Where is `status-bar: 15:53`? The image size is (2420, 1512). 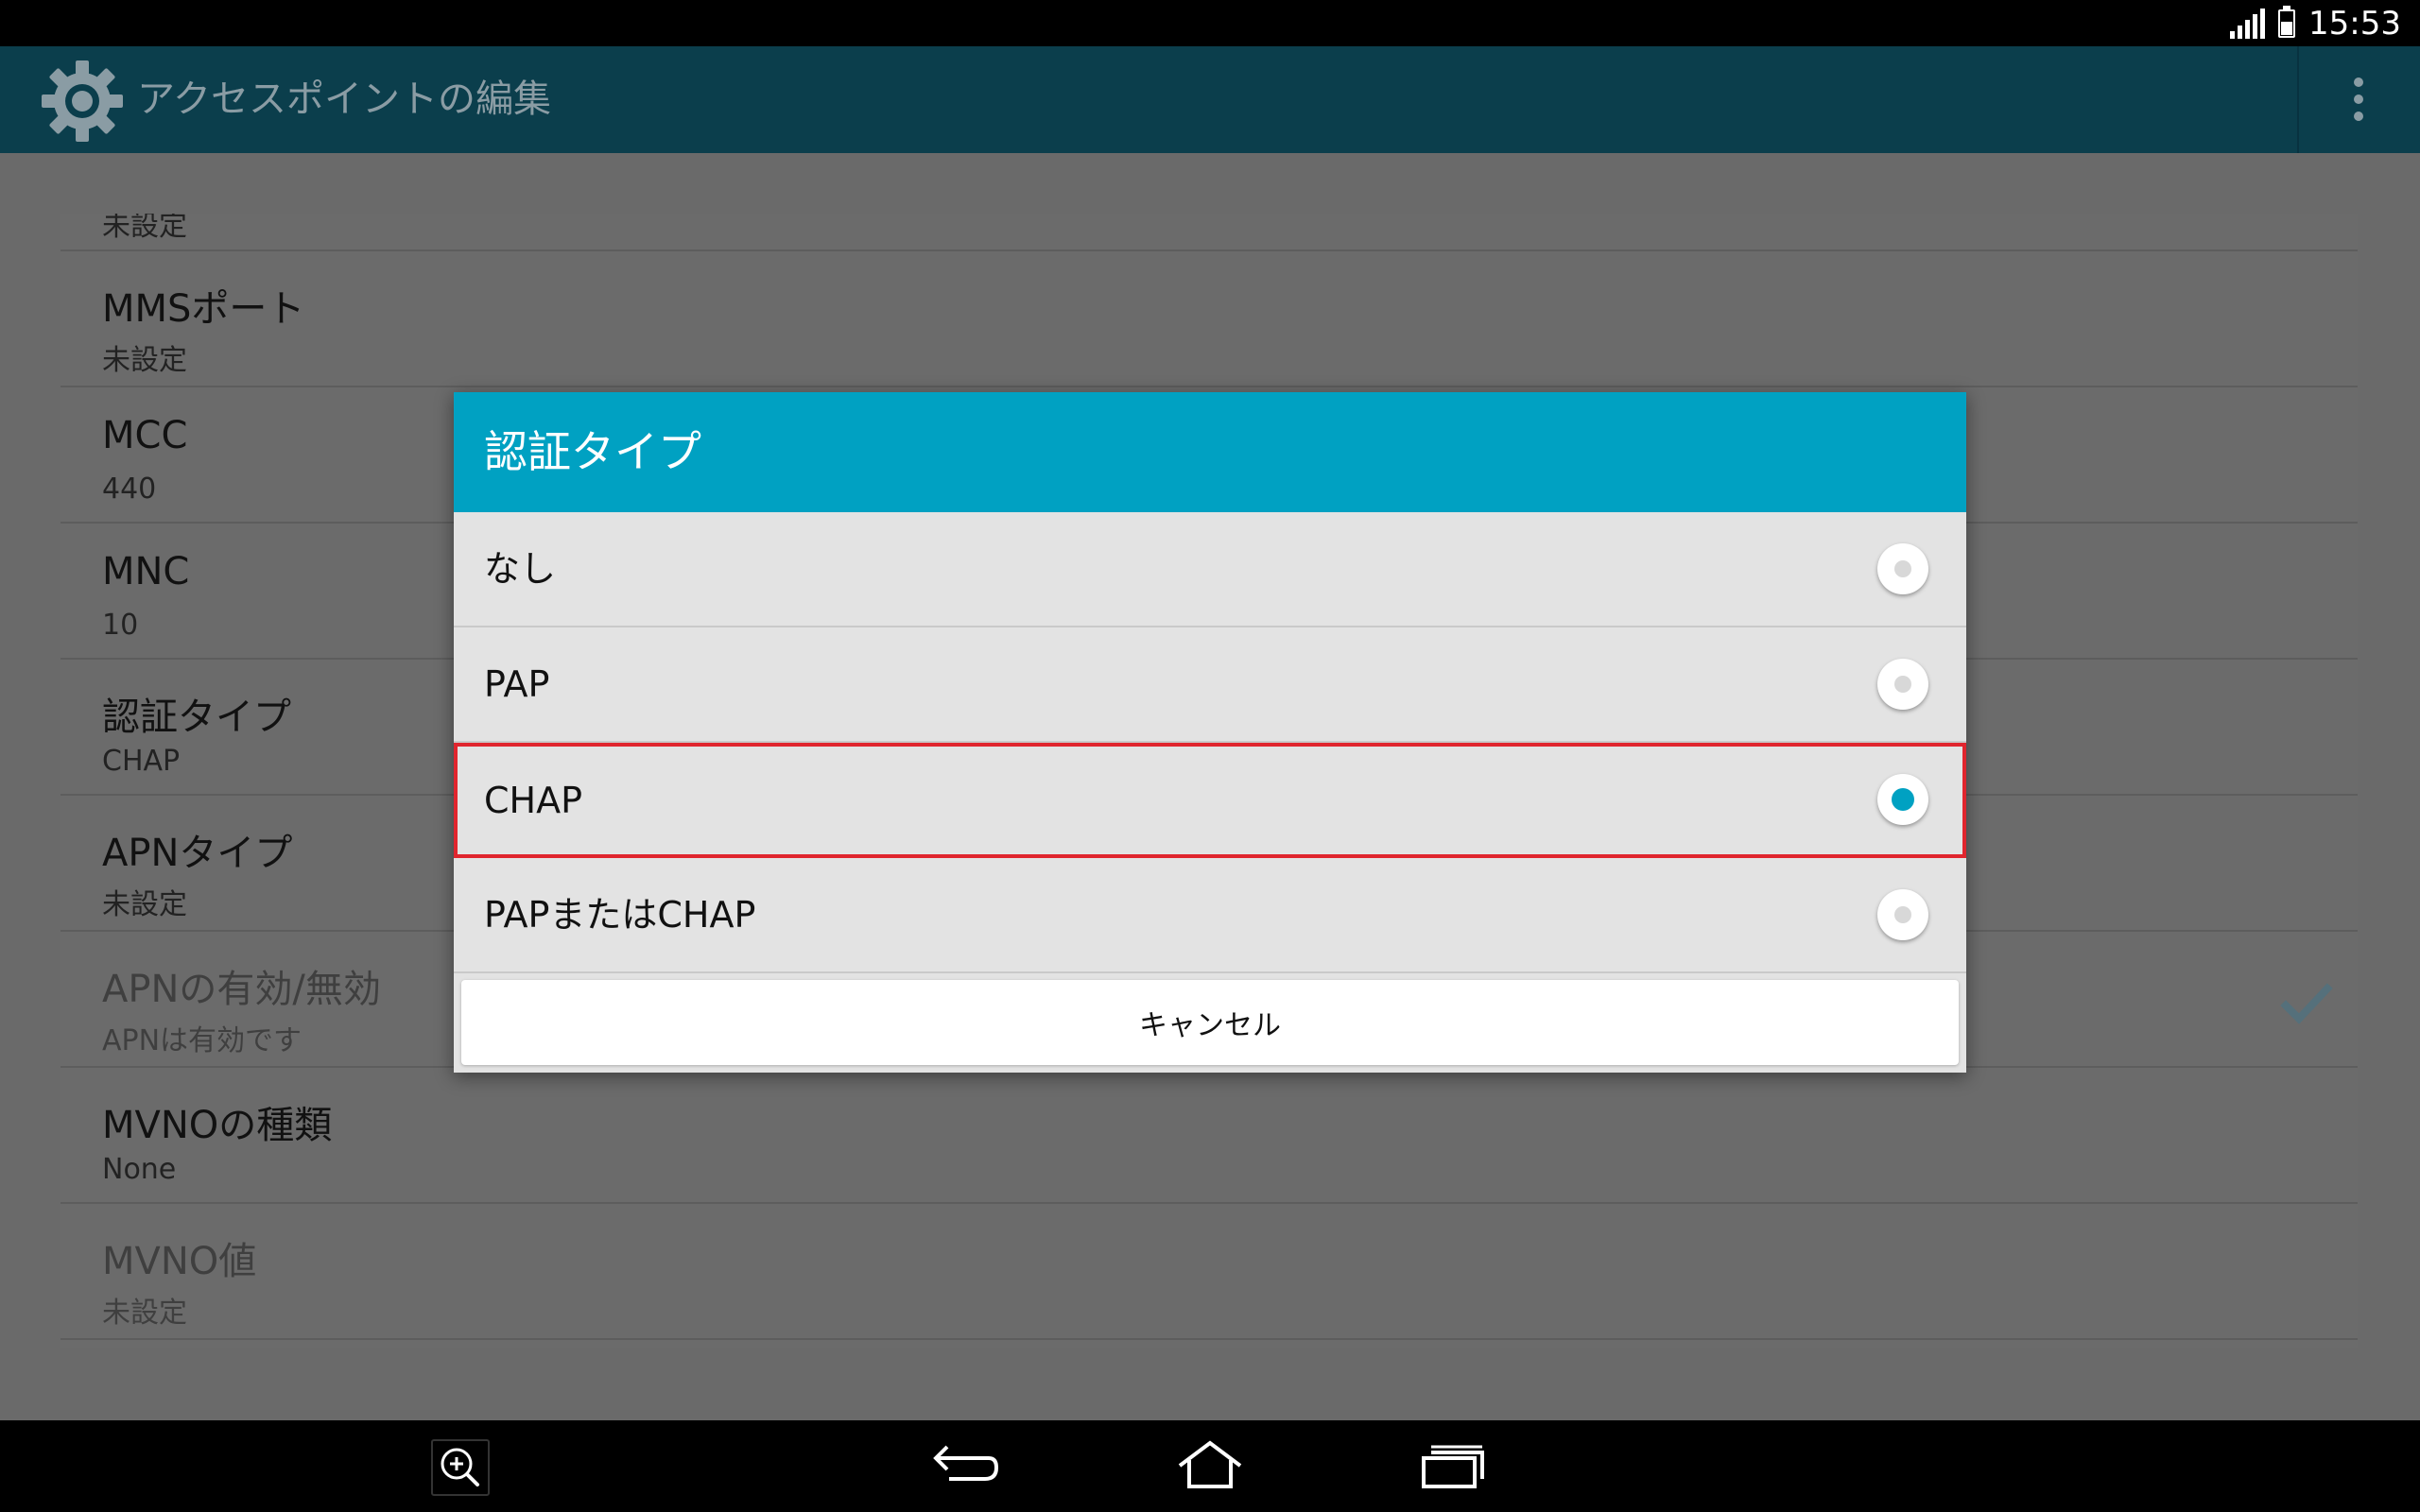
status-bar: 15:53 is located at coordinates (1210, 23).